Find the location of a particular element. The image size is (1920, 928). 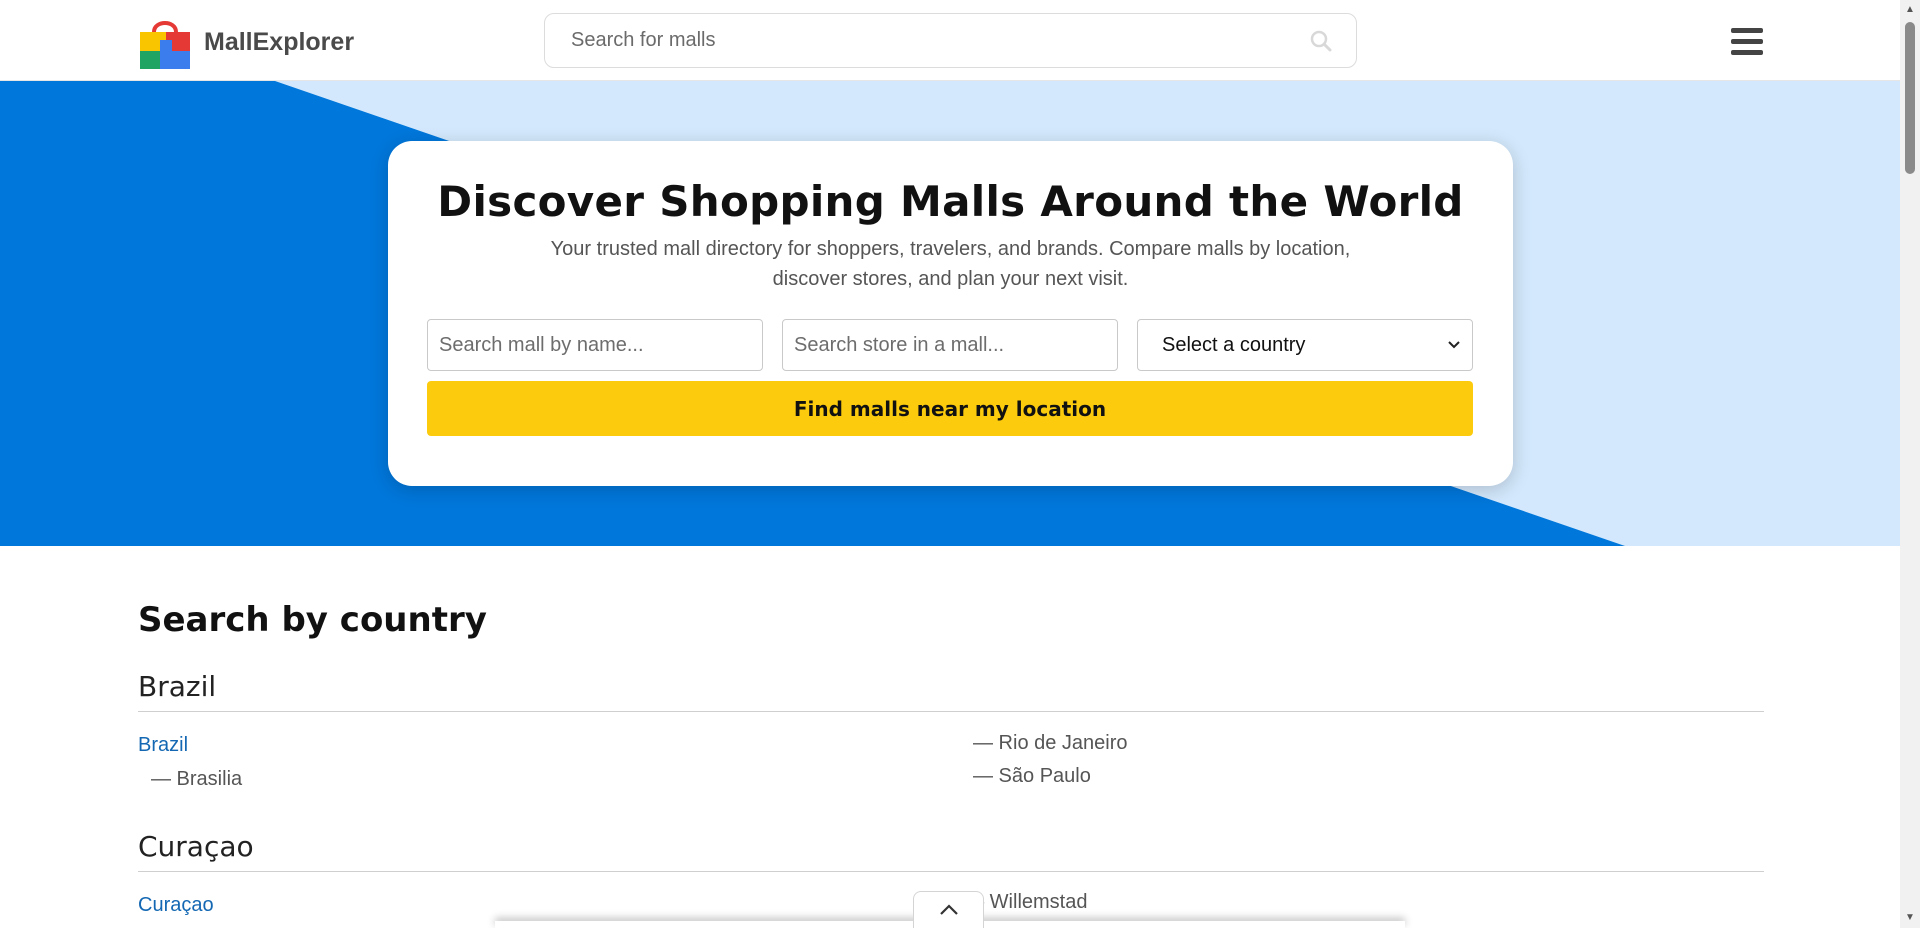

country-link: Brazil is located at coordinates (163, 745).